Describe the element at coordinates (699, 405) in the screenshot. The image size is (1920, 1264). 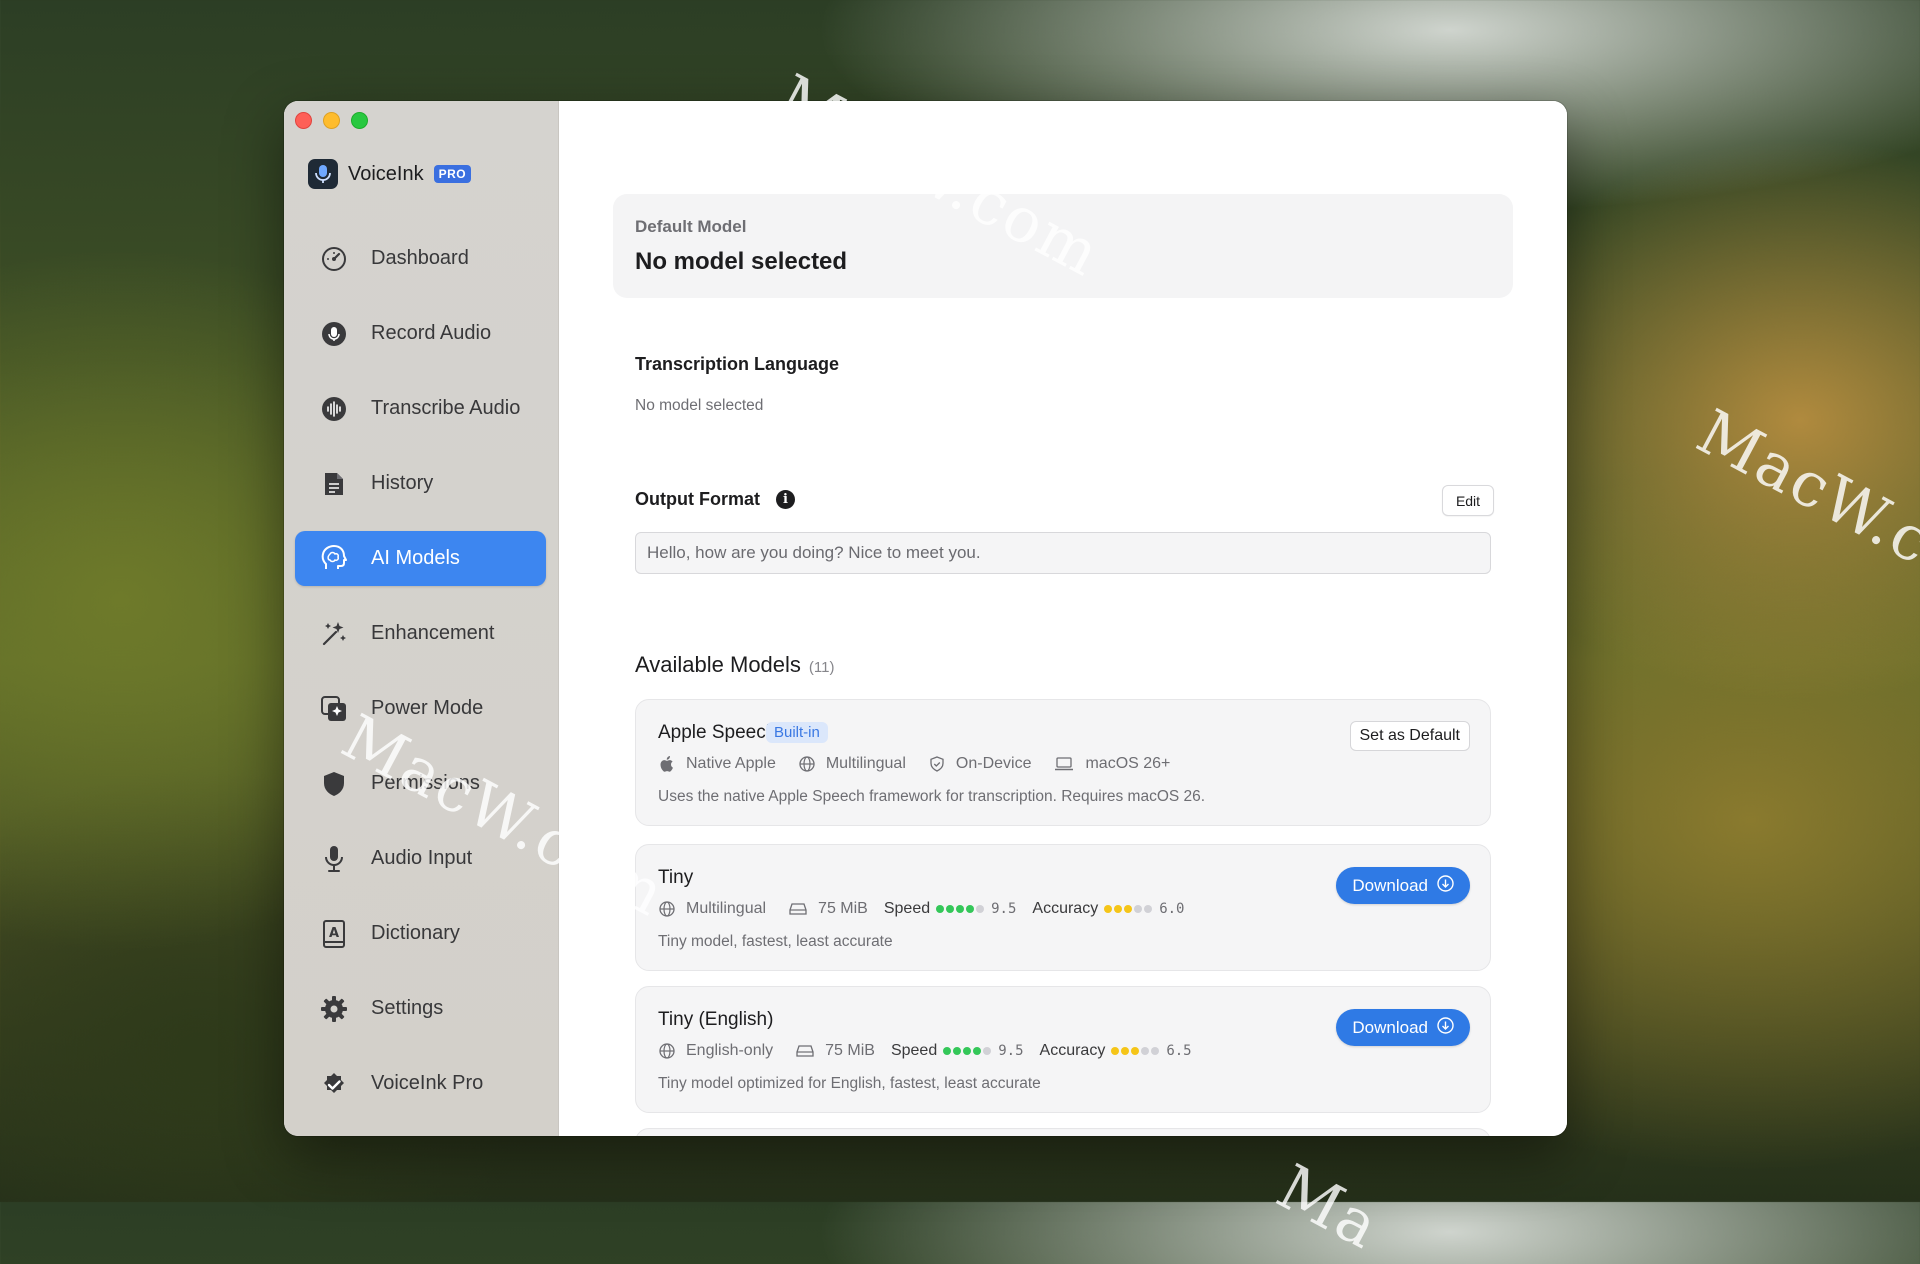
I see `transcription-language-value: No model selected` at that location.